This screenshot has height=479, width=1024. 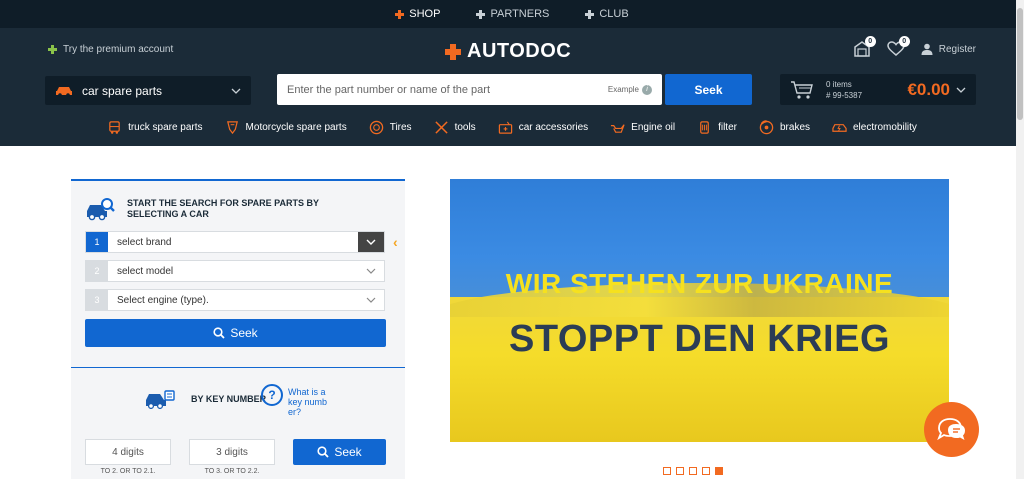 What do you see at coordinates (145, 271) in the screenshot?
I see `step-label: select model` at bounding box center [145, 271].